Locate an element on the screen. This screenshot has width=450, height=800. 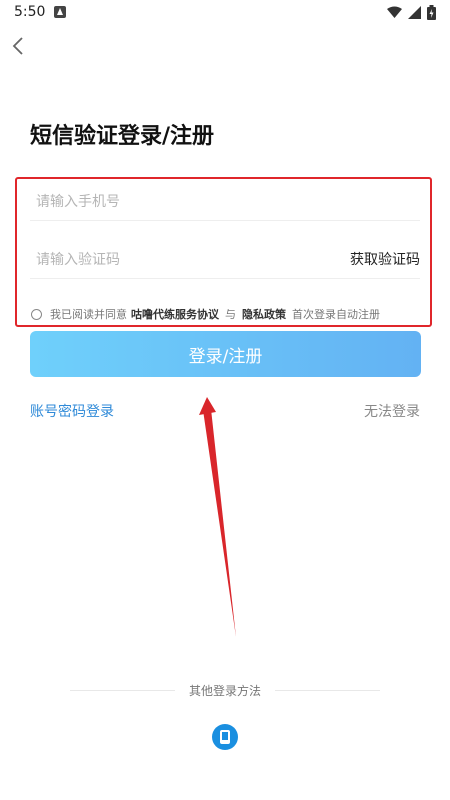
service-agreement-link: 咕噜代练服务协议 is located at coordinates (175, 314).